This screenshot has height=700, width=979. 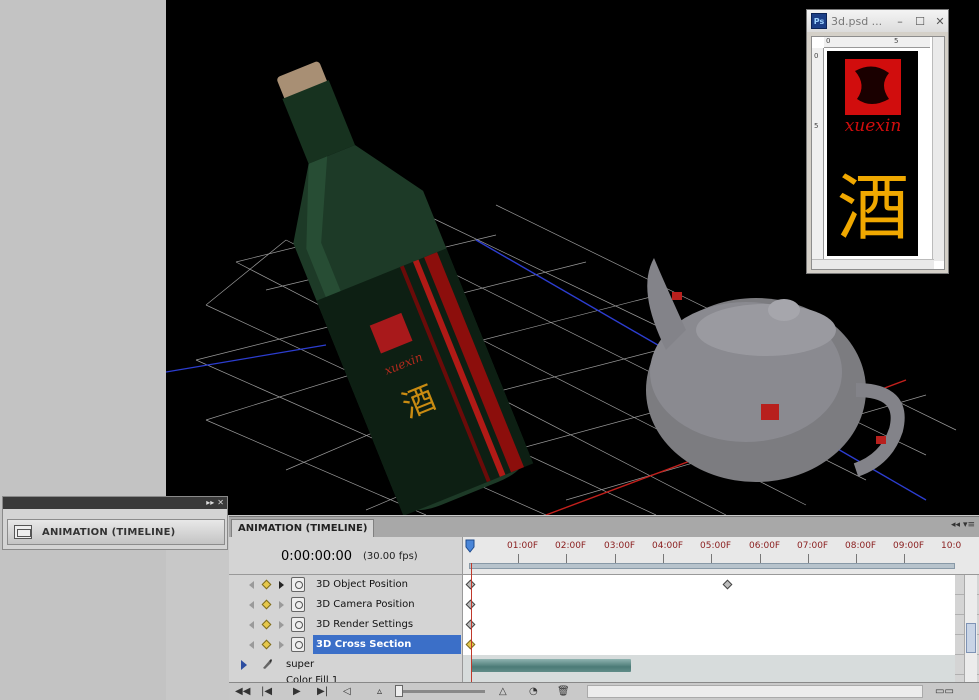 I want to click on timeline-horizontal-scrollbar, so click(x=755, y=691).